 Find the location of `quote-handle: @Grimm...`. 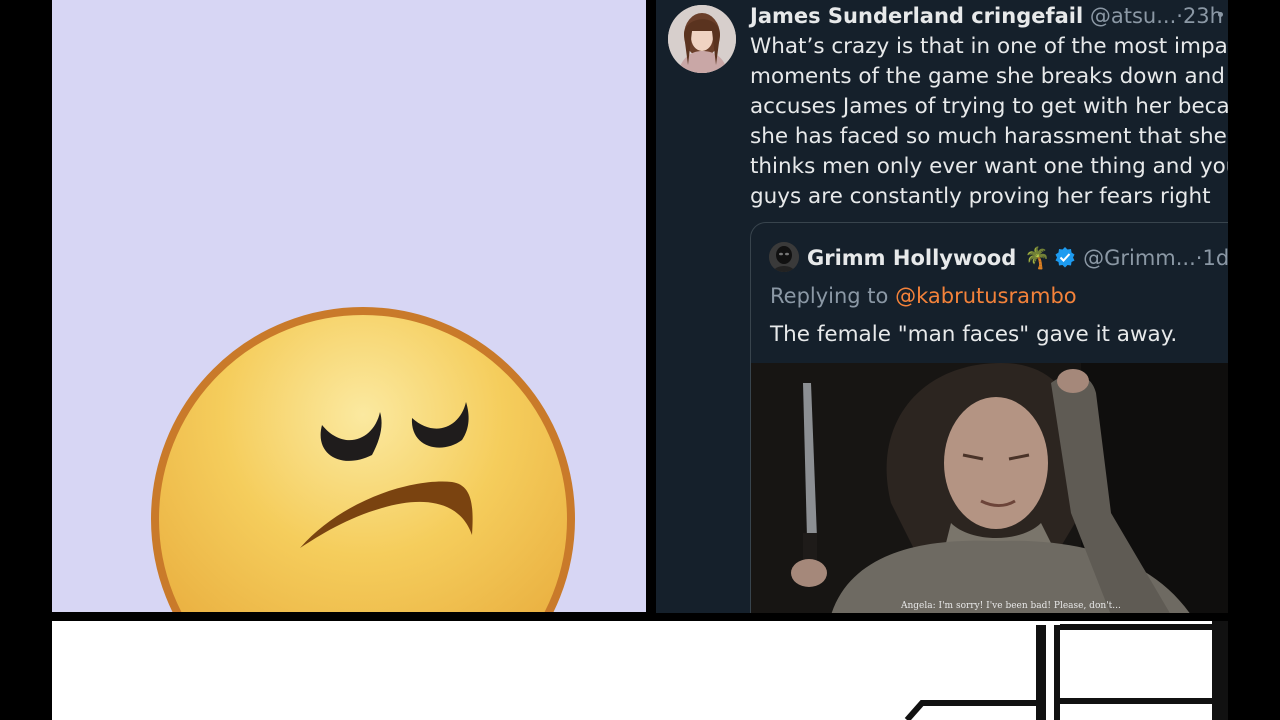

quote-handle: @Grimm... is located at coordinates (1139, 258).